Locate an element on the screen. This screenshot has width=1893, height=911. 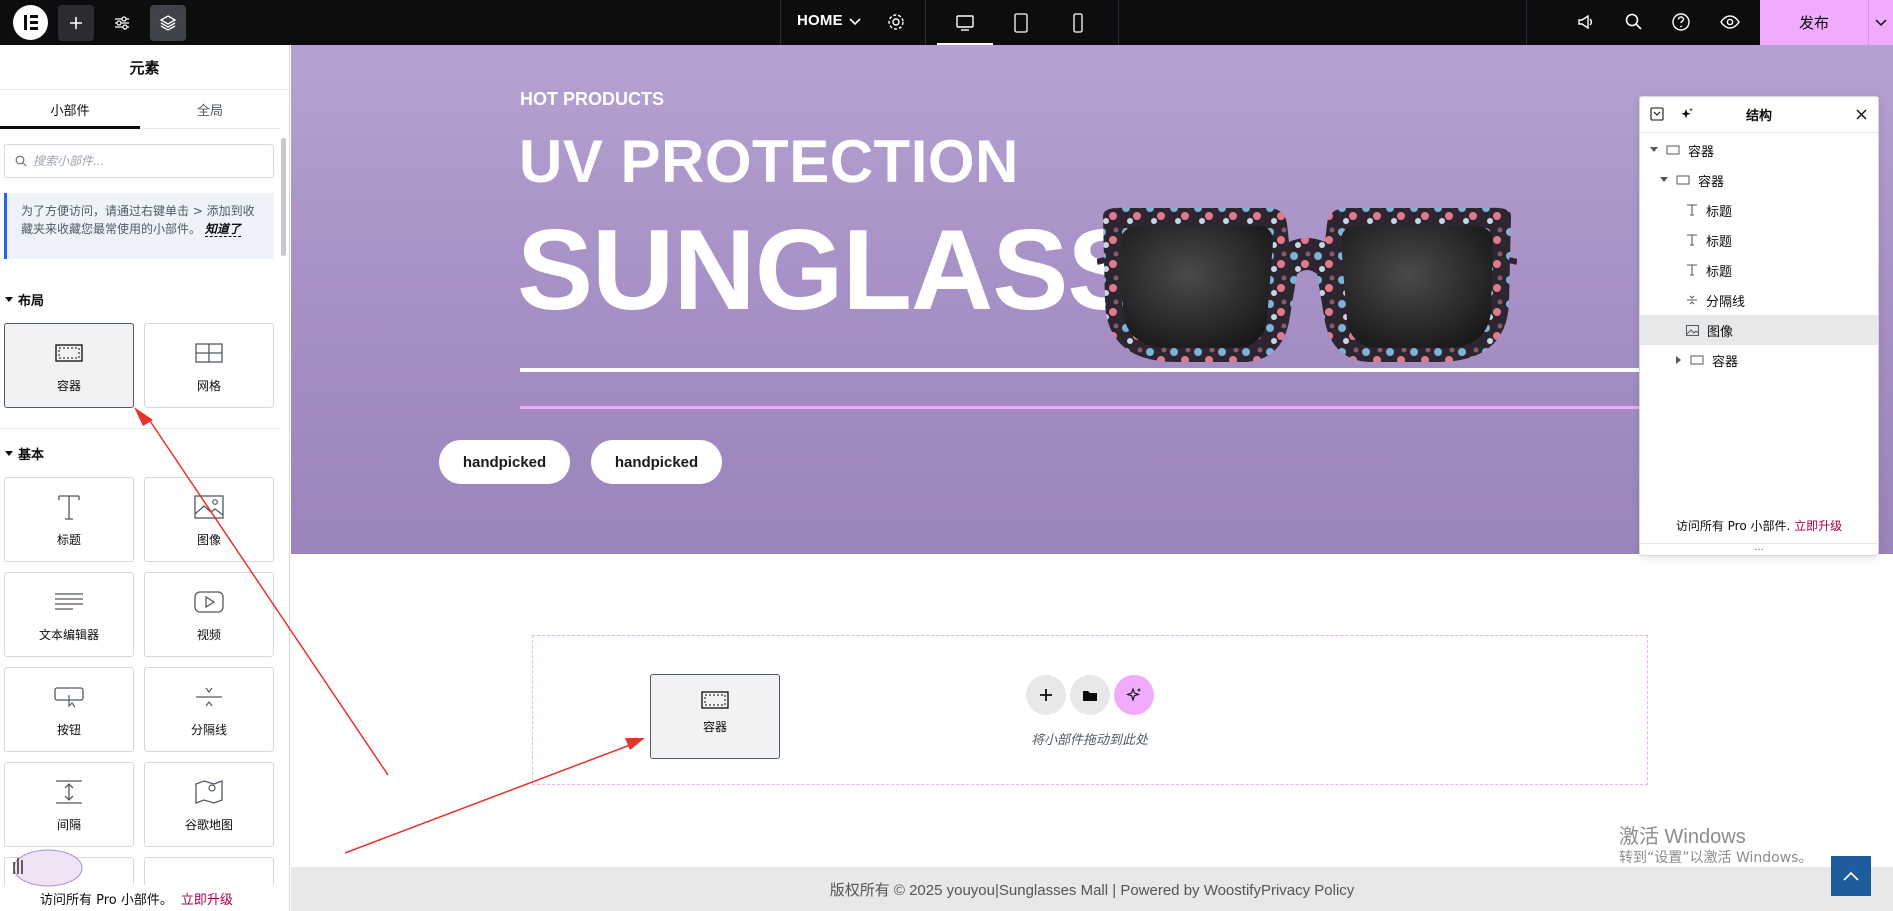
widget-text-editor: 文本编辑器 is located at coordinates (69, 614).